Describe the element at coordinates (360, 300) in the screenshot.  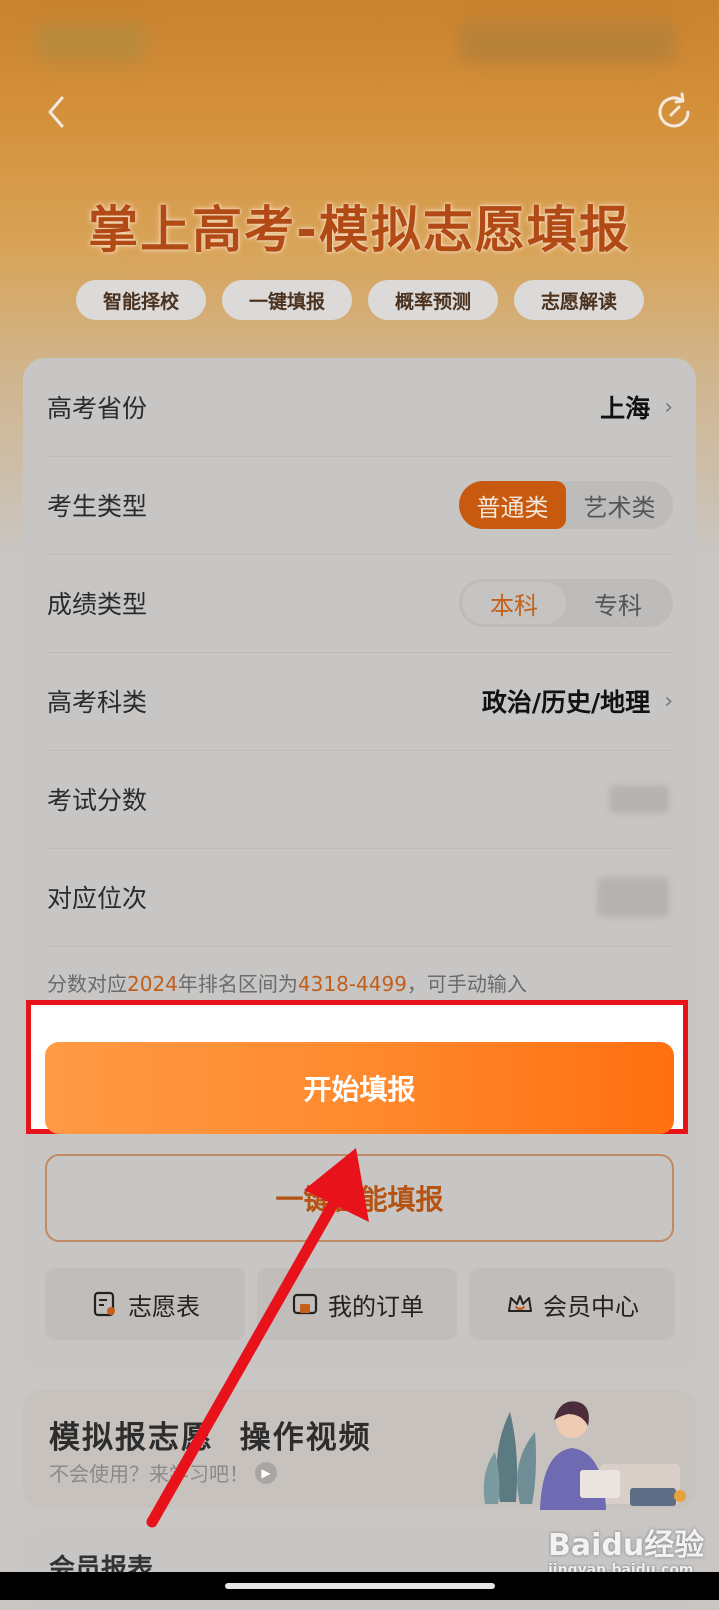
I see `feature-chips: 智能择校 一键填报 概率预测 志愿解读` at that location.